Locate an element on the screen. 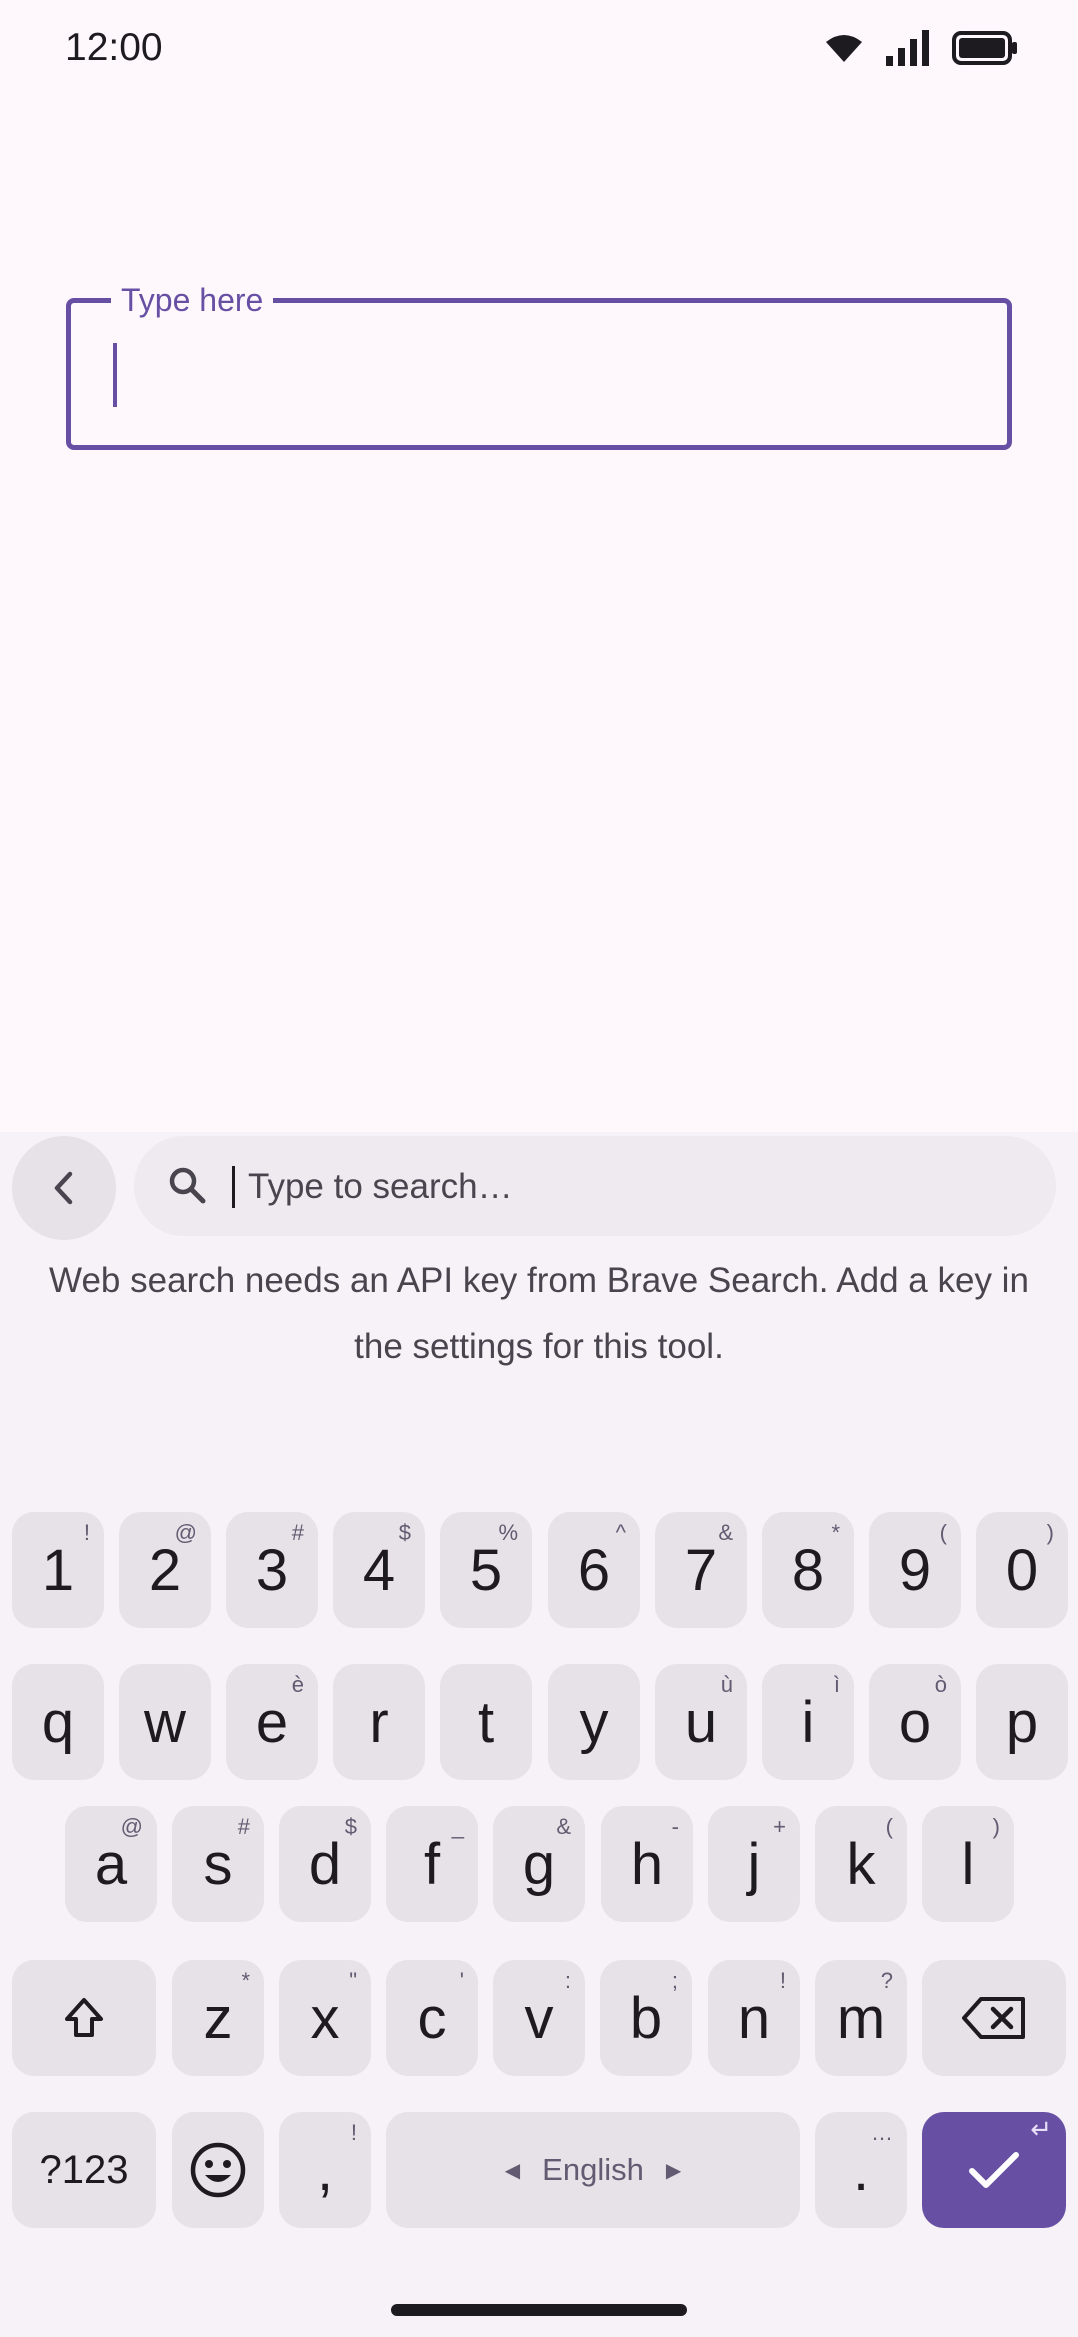 This screenshot has height=2337, width=1078. key-label: s is located at coordinates (218, 1864).